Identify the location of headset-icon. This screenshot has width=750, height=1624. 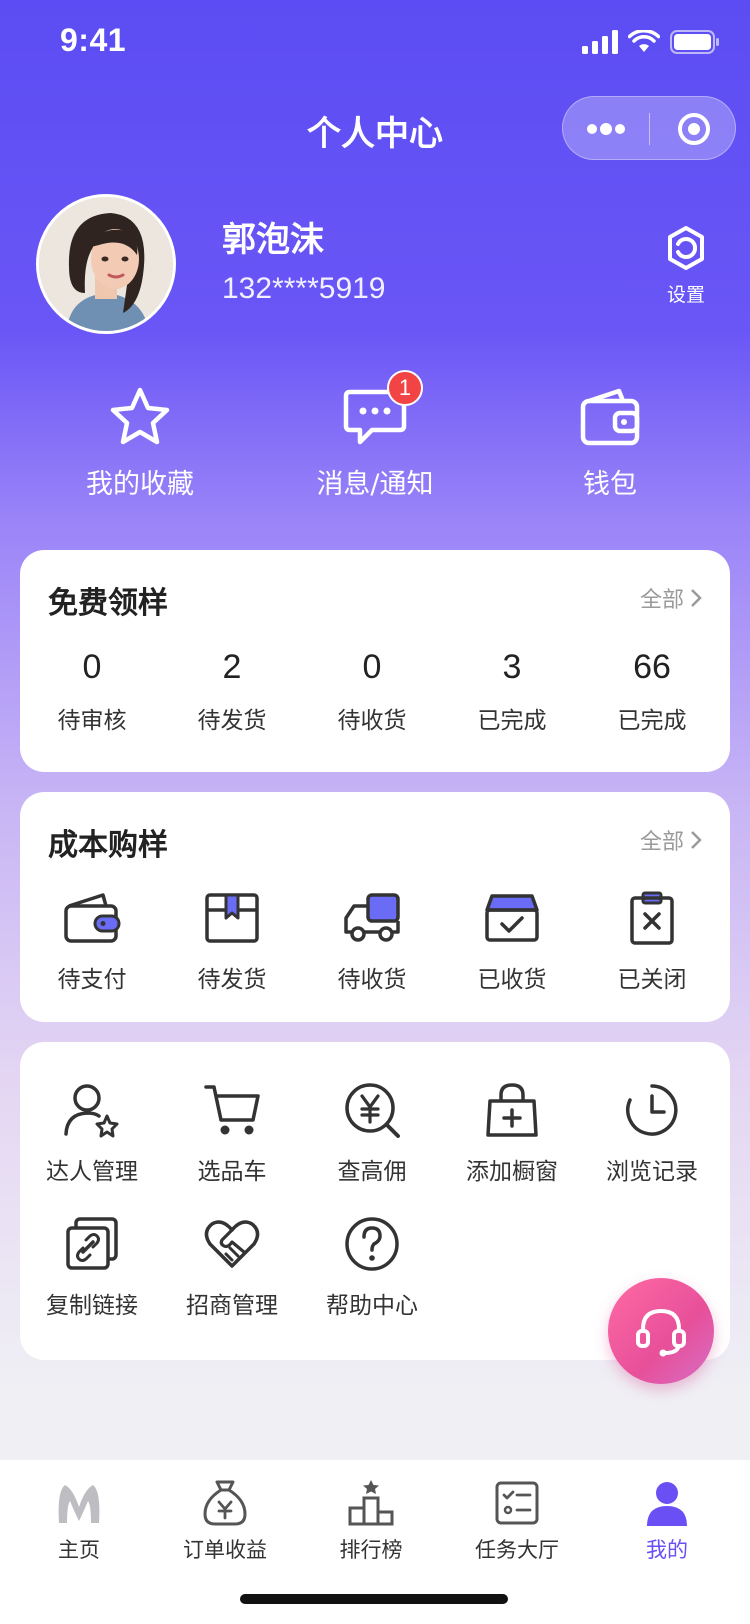
(661, 1332).